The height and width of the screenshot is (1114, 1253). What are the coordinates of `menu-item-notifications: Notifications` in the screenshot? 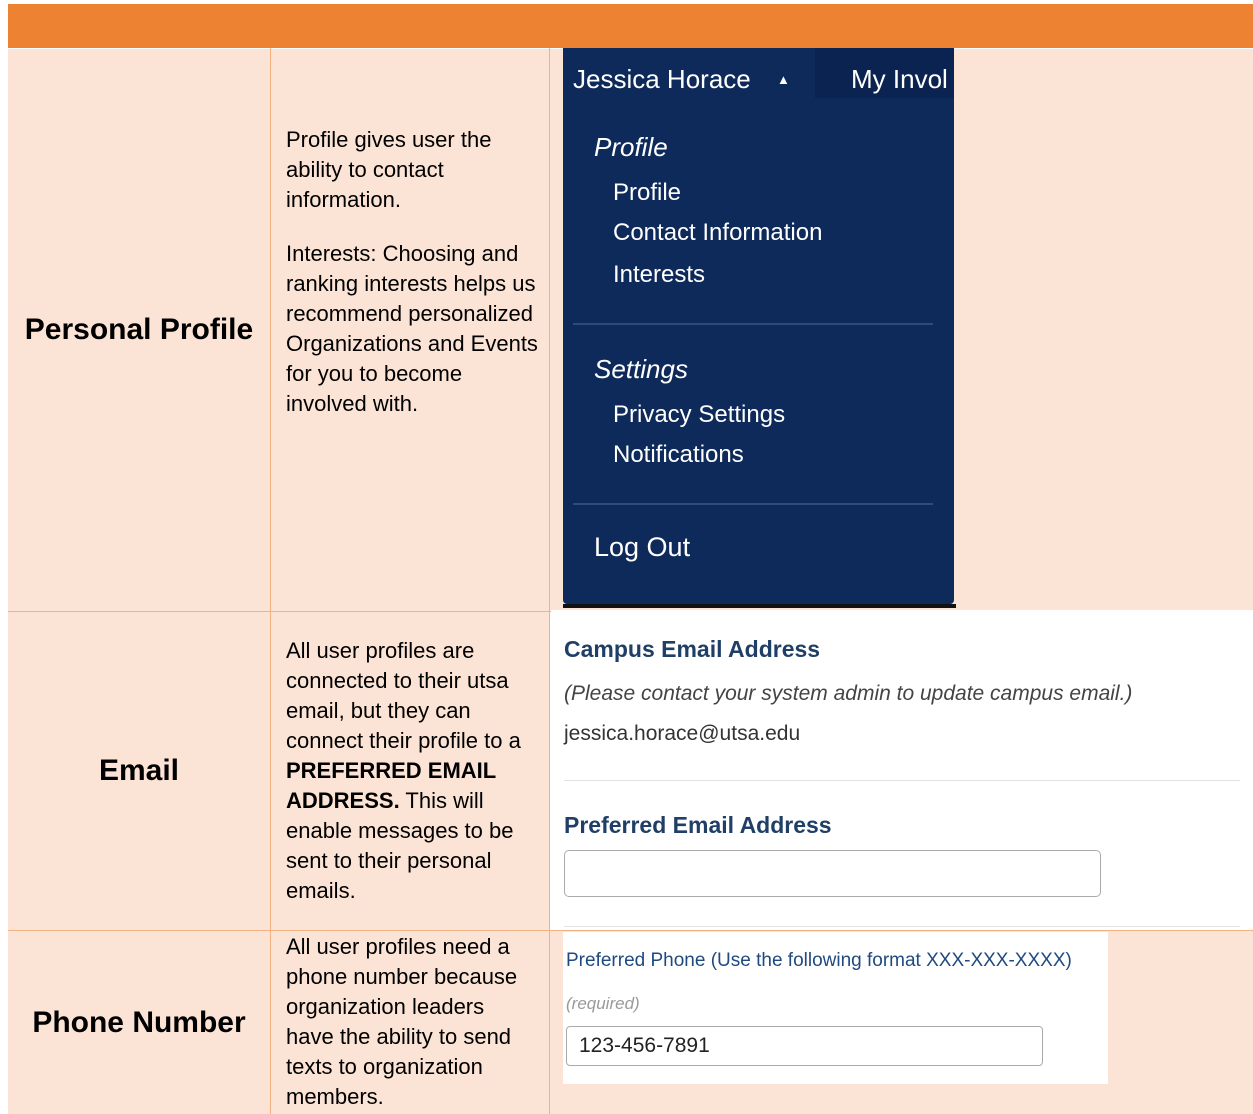 It's located at (678, 455).